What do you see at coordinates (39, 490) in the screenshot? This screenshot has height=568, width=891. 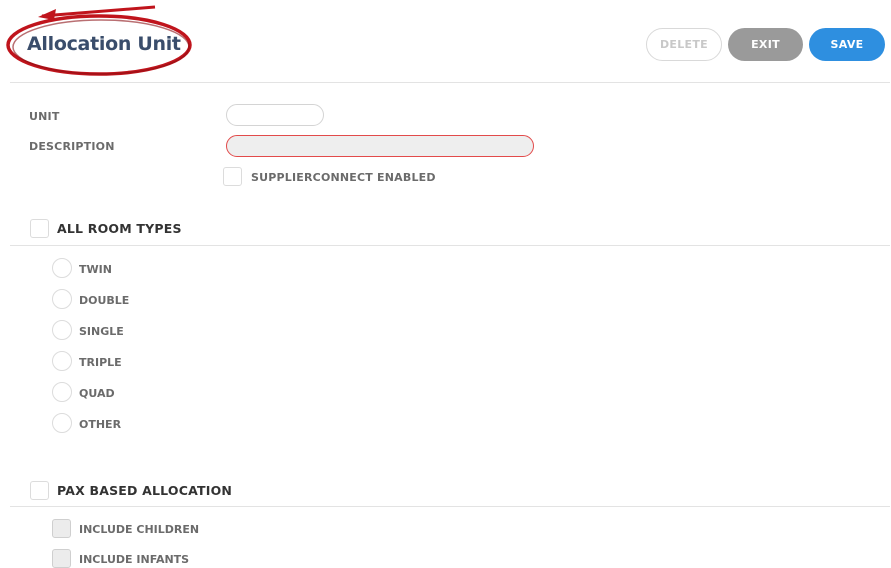 I see `pax-based-allocation-checkbox` at bounding box center [39, 490].